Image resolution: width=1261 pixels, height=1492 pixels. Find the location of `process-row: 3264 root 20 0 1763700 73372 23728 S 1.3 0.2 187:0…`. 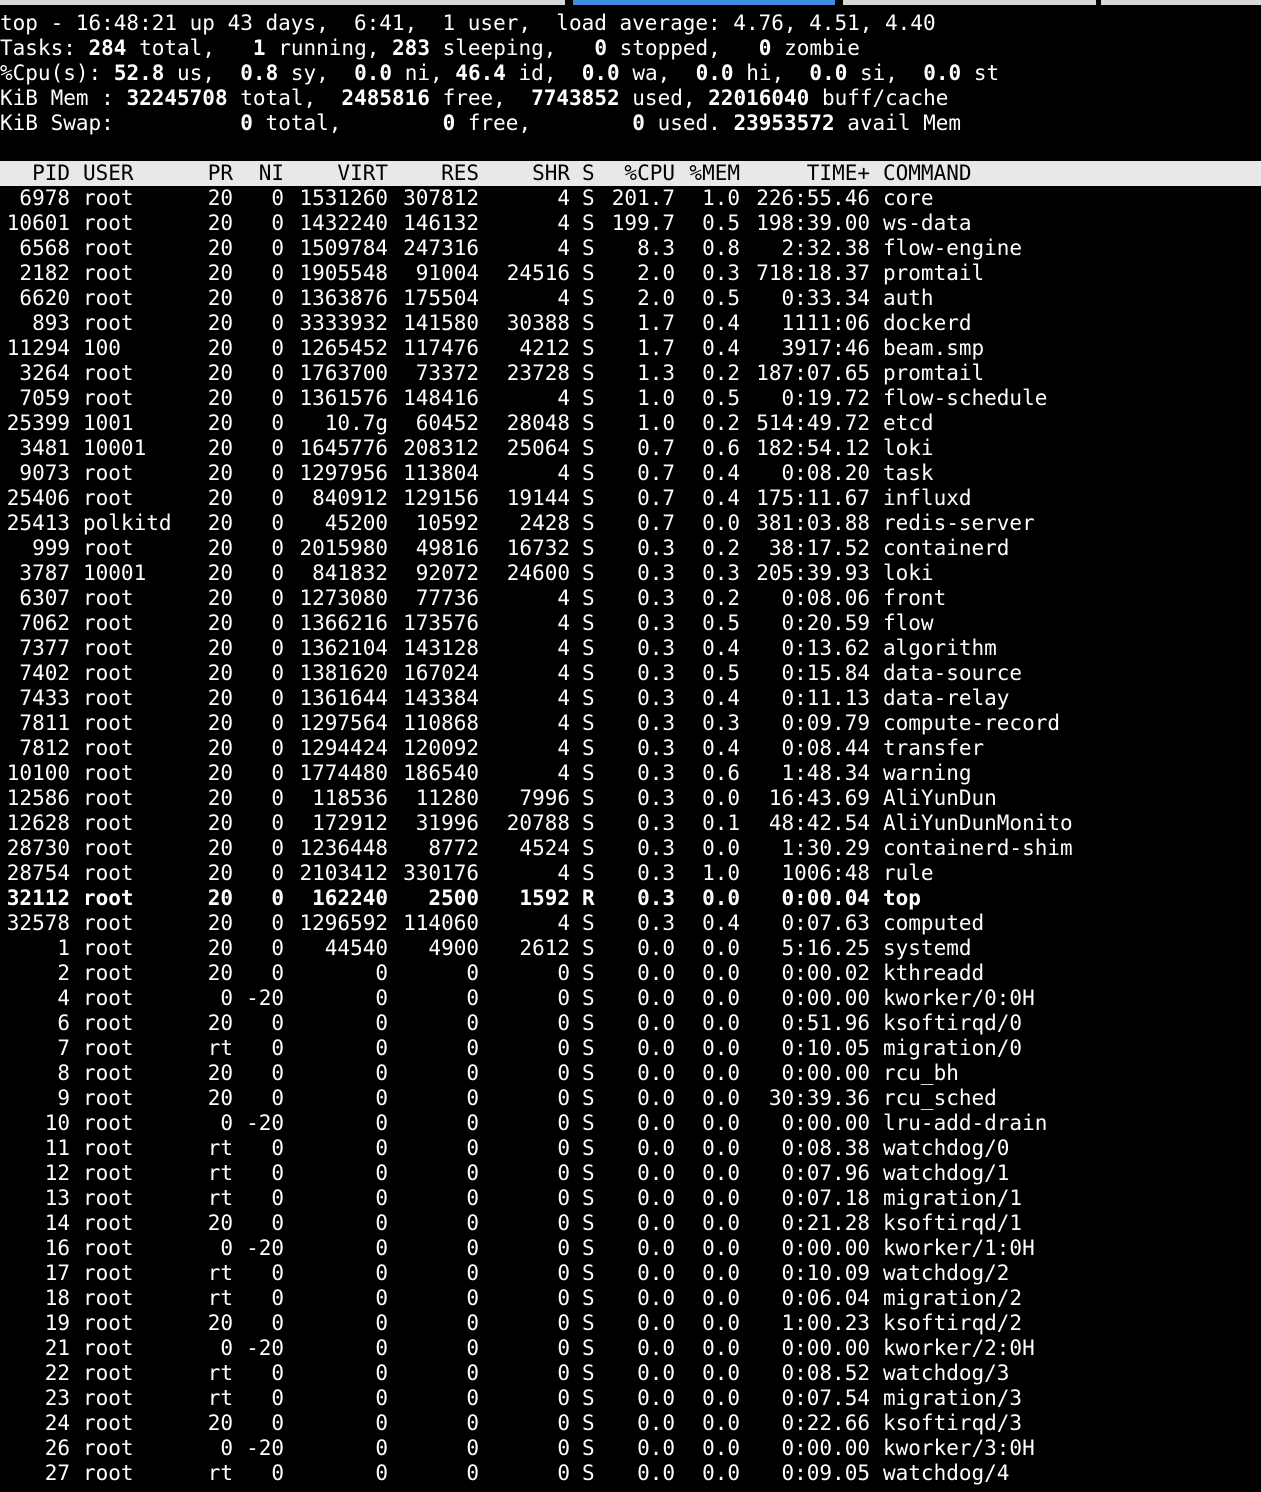

process-row: 3264 root 20 0 1763700 73372 23728 S 1.3 0.2 187:0… is located at coordinates (630, 373).